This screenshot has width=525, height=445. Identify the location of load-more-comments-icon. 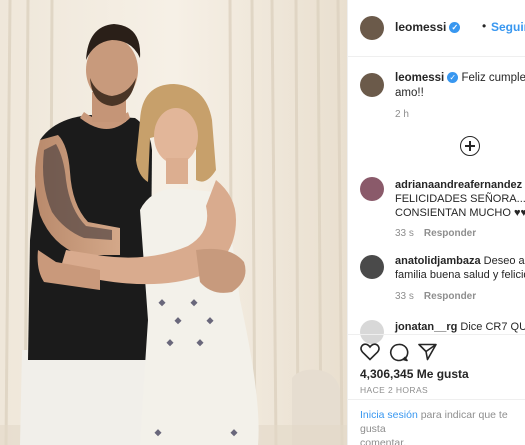
(470, 146).